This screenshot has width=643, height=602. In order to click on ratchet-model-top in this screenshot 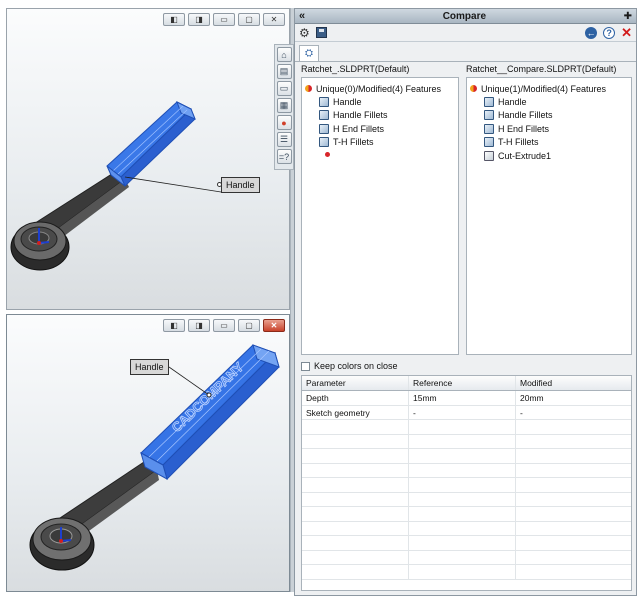, I will do `click(116, 185)`.